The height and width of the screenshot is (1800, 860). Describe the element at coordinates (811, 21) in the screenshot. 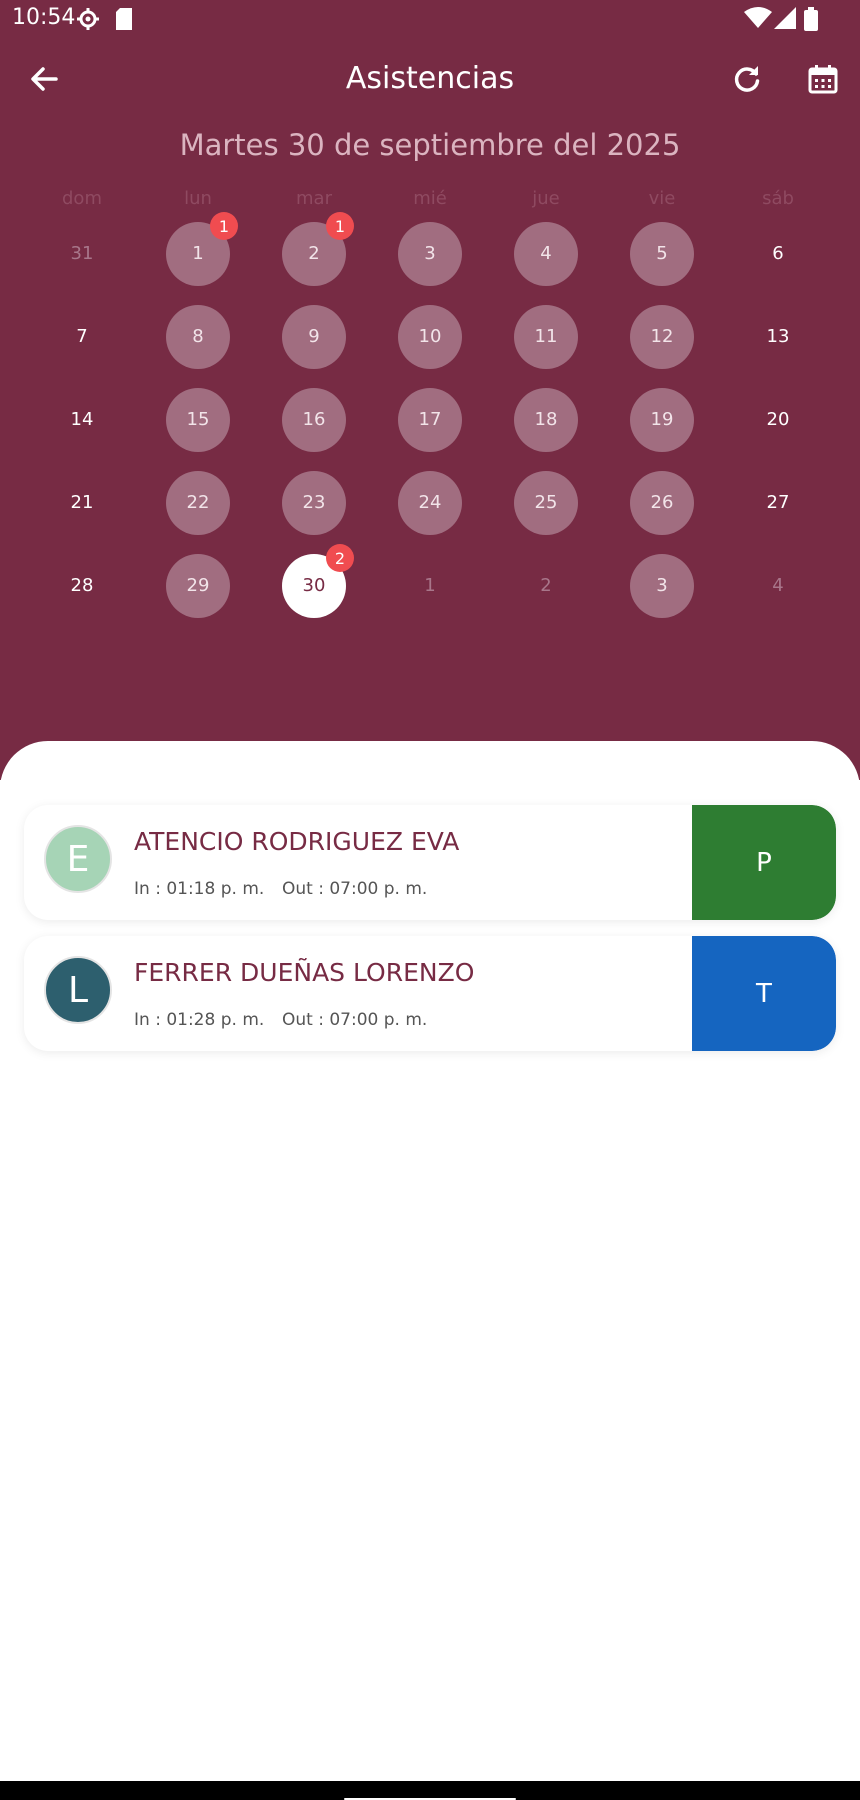

I see `battery-icon` at that location.